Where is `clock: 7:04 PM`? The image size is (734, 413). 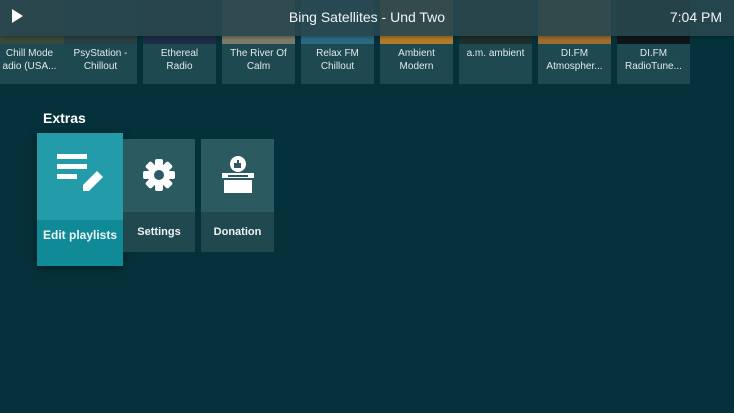
clock: 7:04 PM is located at coordinates (695, 17).